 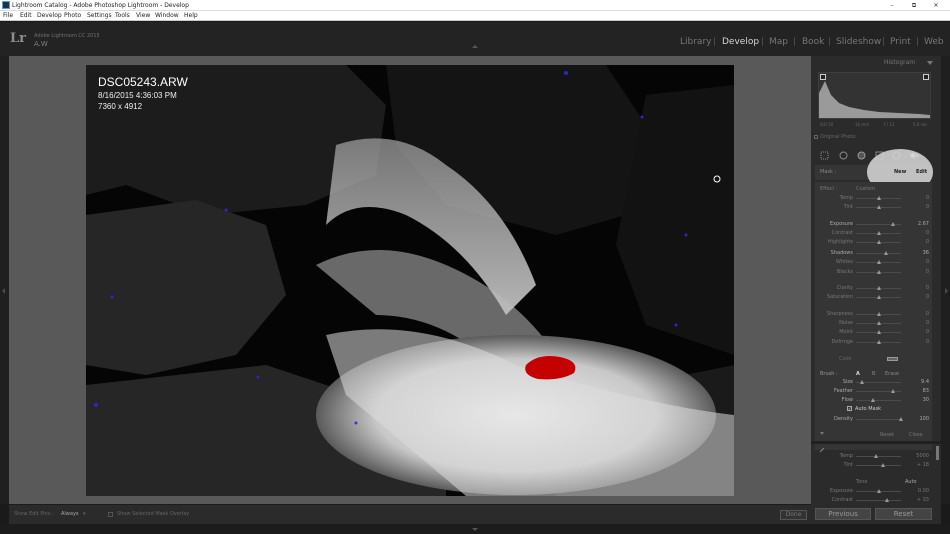 I want to click on mask-edit-button: Edit, so click(x=921, y=172).